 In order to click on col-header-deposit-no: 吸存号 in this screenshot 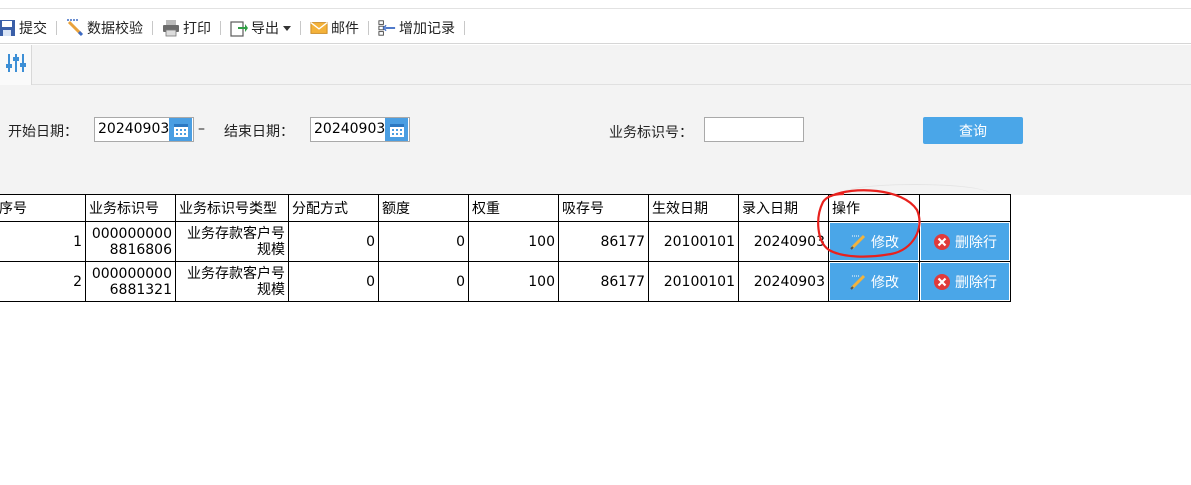, I will do `click(603, 208)`.